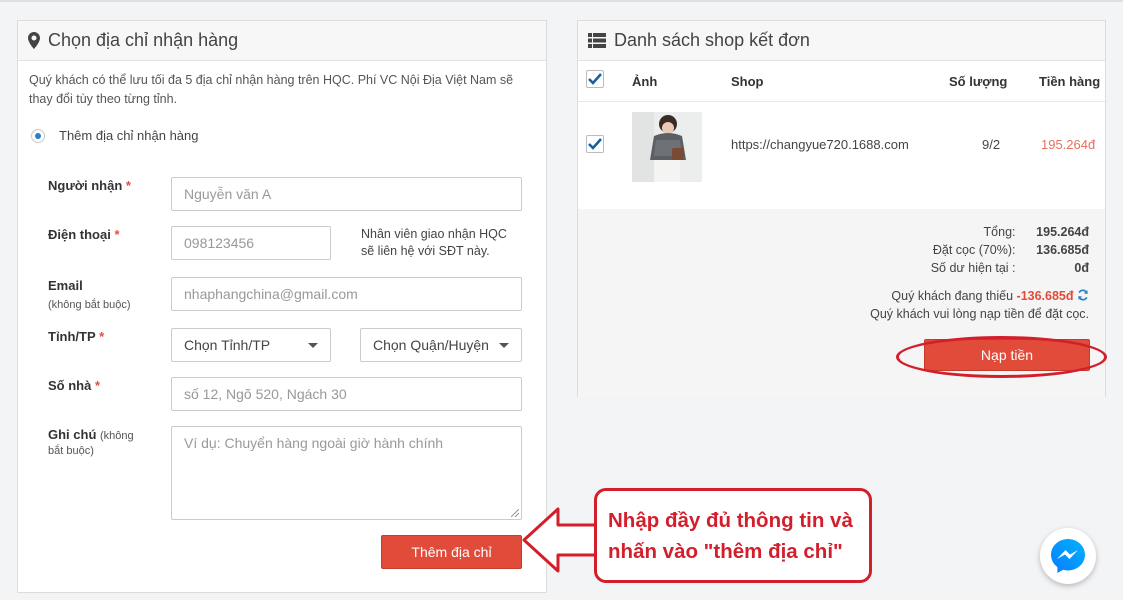 The height and width of the screenshot is (600, 1123). Describe the element at coordinates (1036, 232) in the screenshot. I see `summary-total: Tổng: 195.264đ` at that location.